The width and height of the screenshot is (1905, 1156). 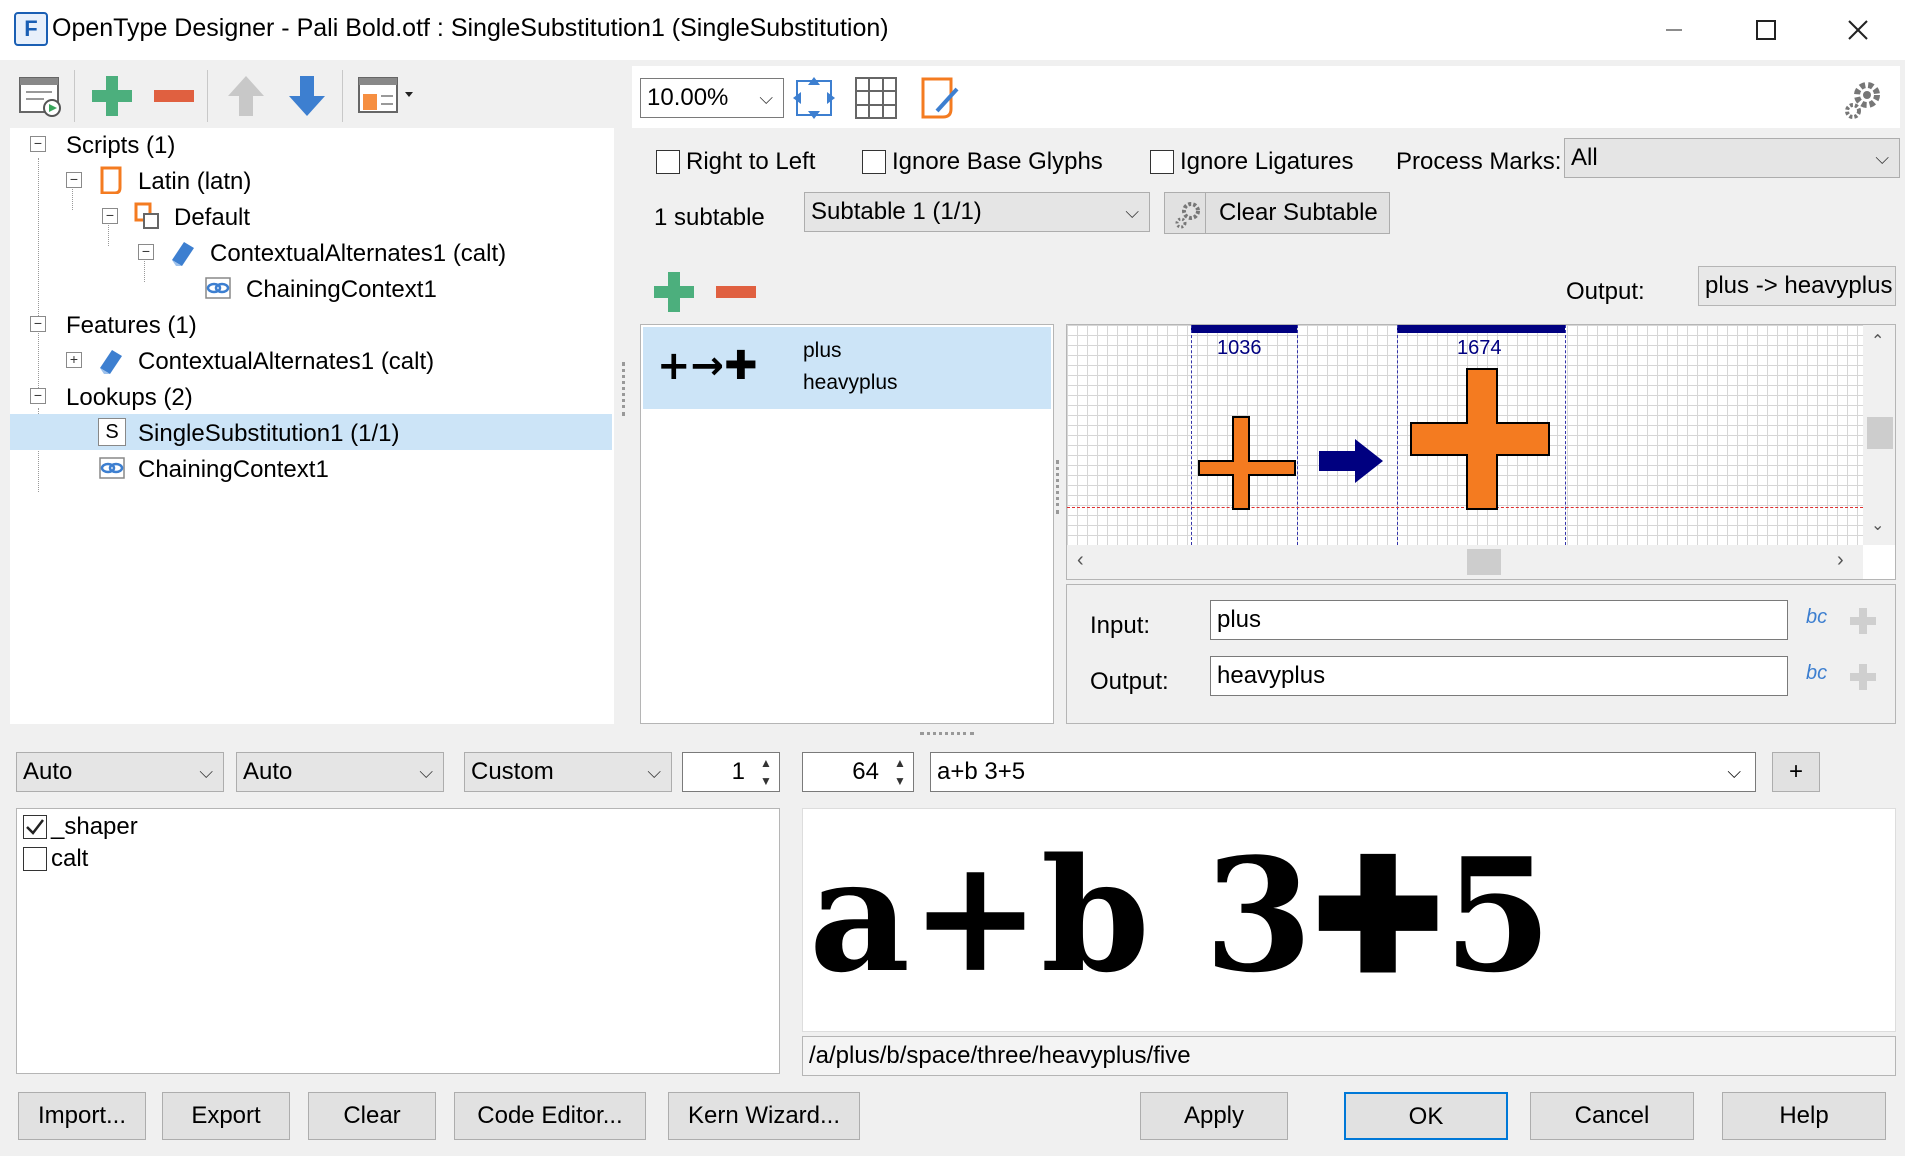 What do you see at coordinates (131, 326) in the screenshot?
I see `tree-item-features: Features (1)` at bounding box center [131, 326].